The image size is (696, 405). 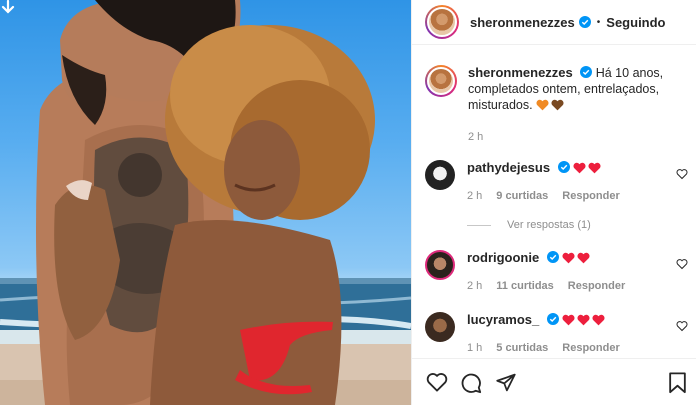 What do you see at coordinates (560, 182) in the screenshot?
I see `comment-item: pathydejesus 2 h 9 curtidas Responder` at bounding box center [560, 182].